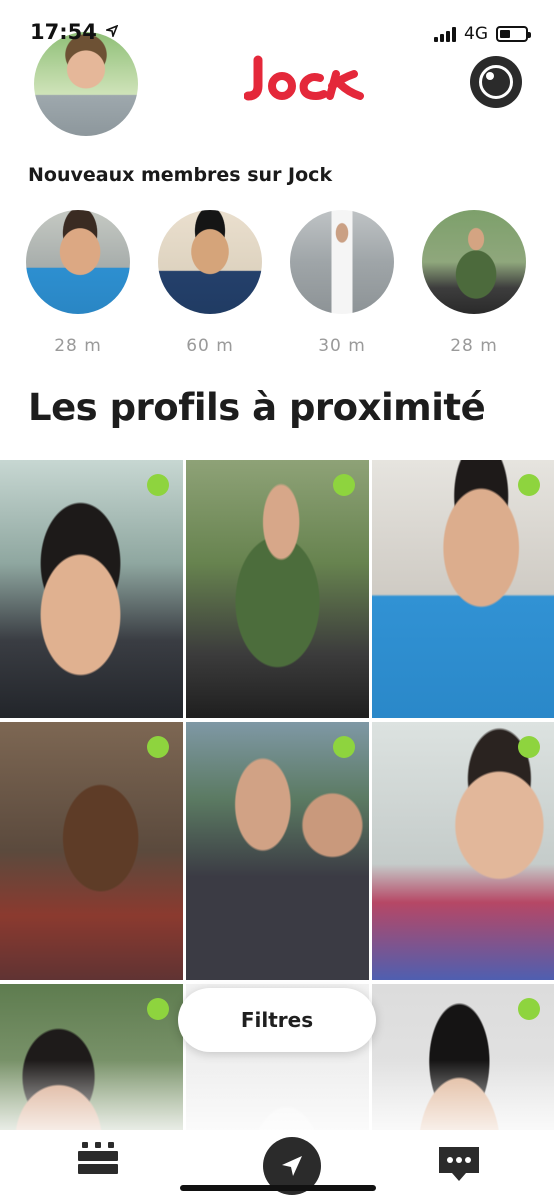 This screenshot has height=1200, width=554. What do you see at coordinates (98, 1164) in the screenshot?
I see `list-icon` at bounding box center [98, 1164].